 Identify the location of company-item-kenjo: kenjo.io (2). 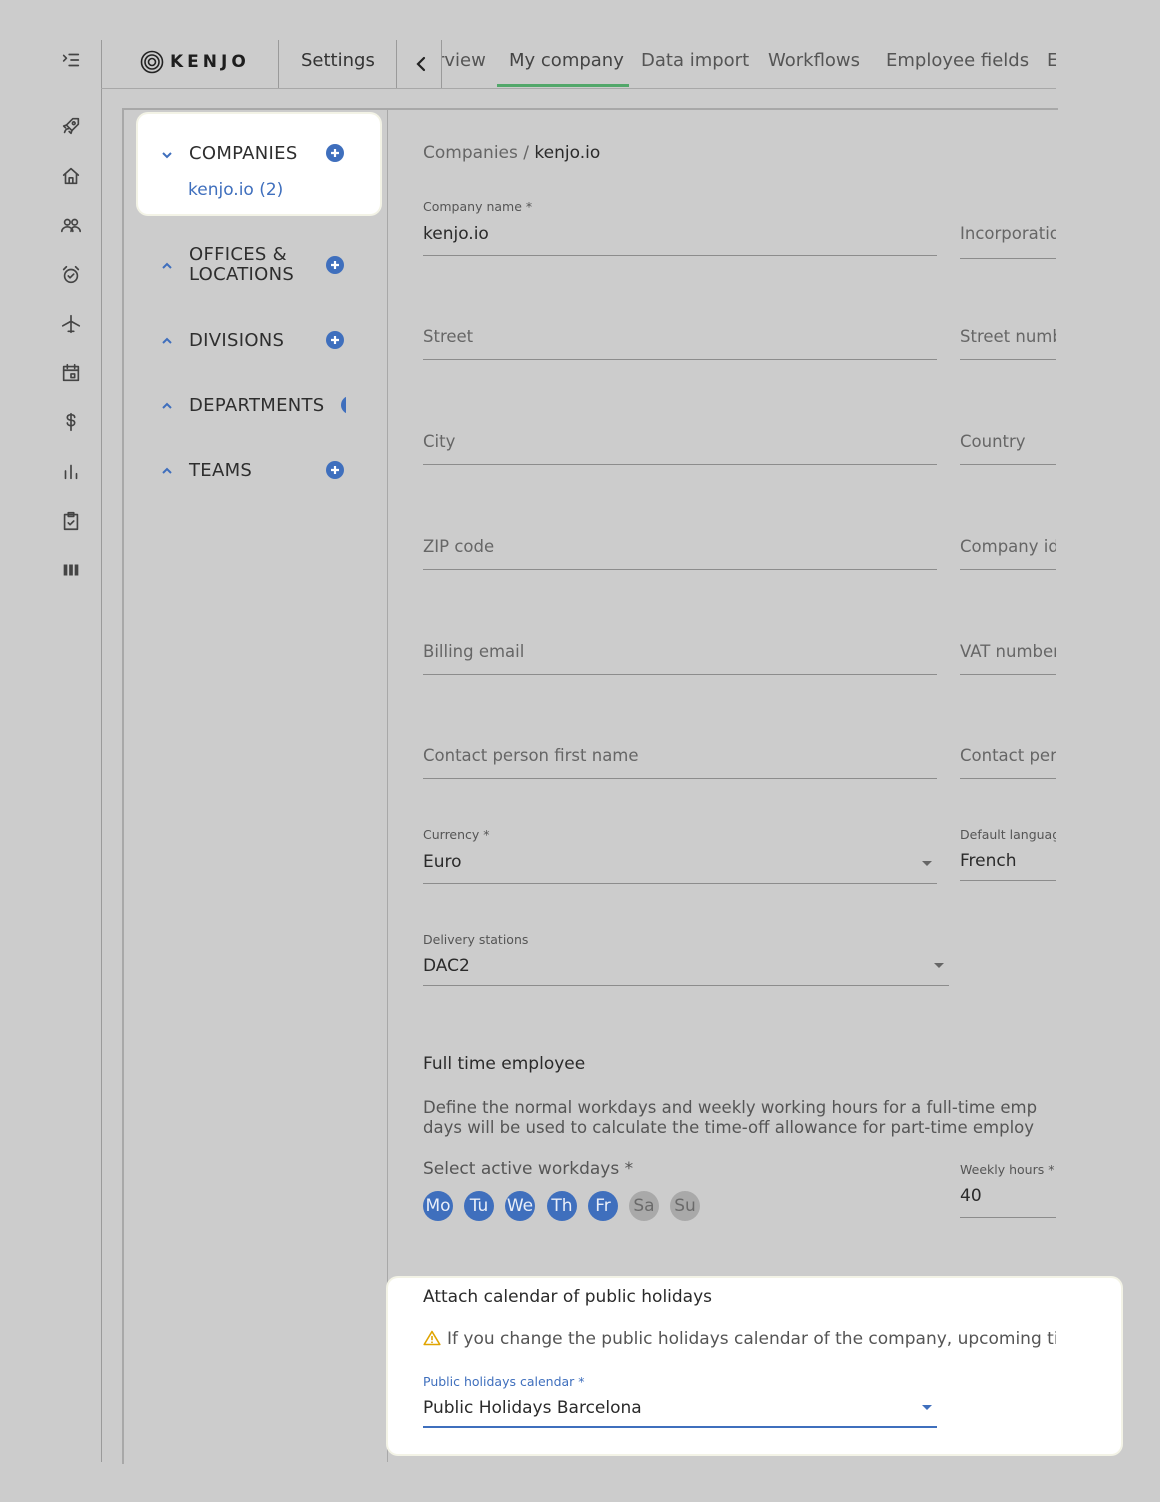
(235, 190).